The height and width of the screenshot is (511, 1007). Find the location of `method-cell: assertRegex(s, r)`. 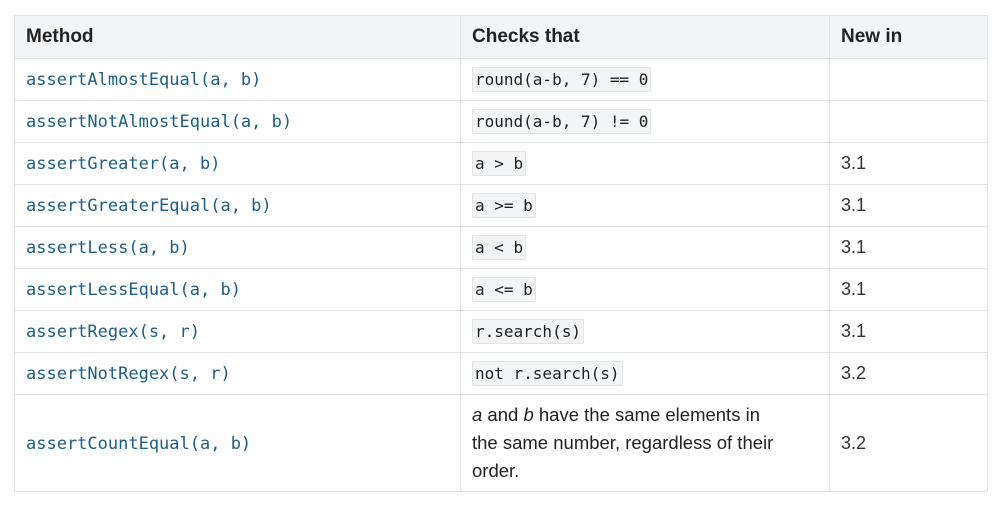

method-cell: assertRegex(s, r) is located at coordinates (237, 331).